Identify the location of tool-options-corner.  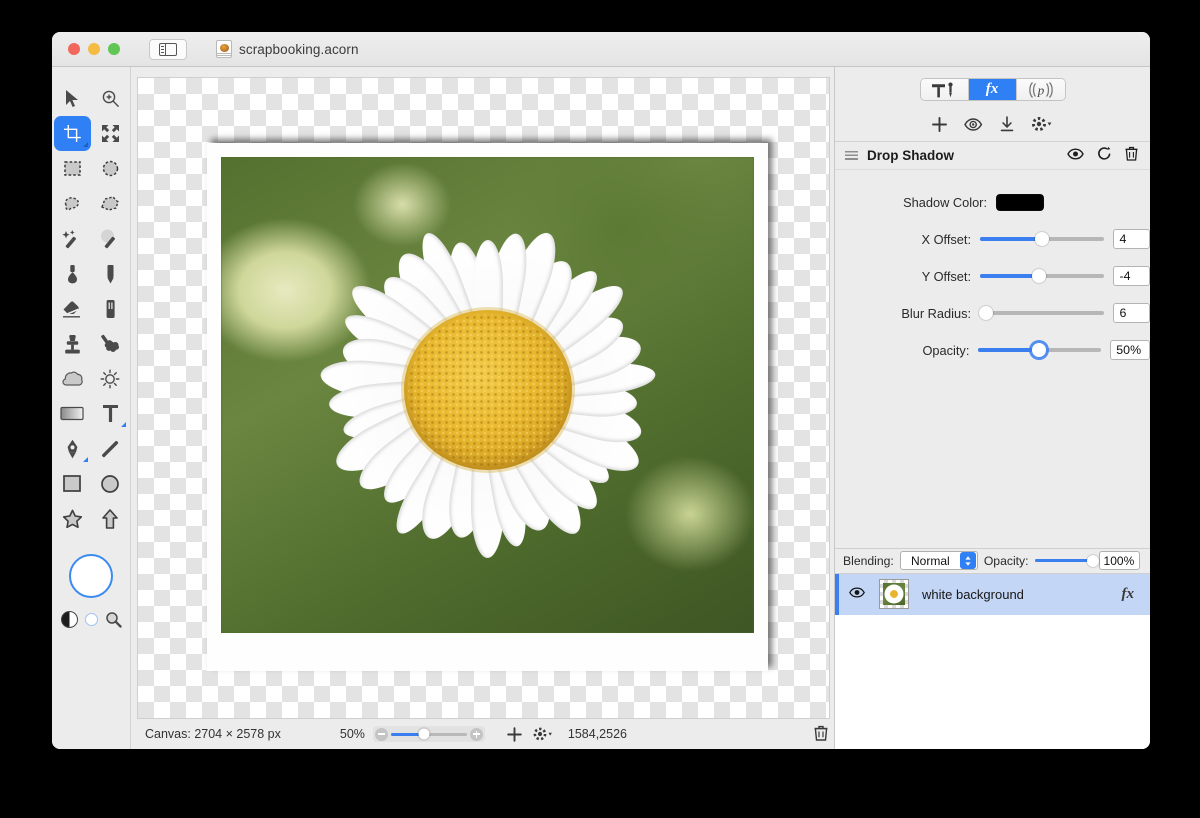
(85, 144).